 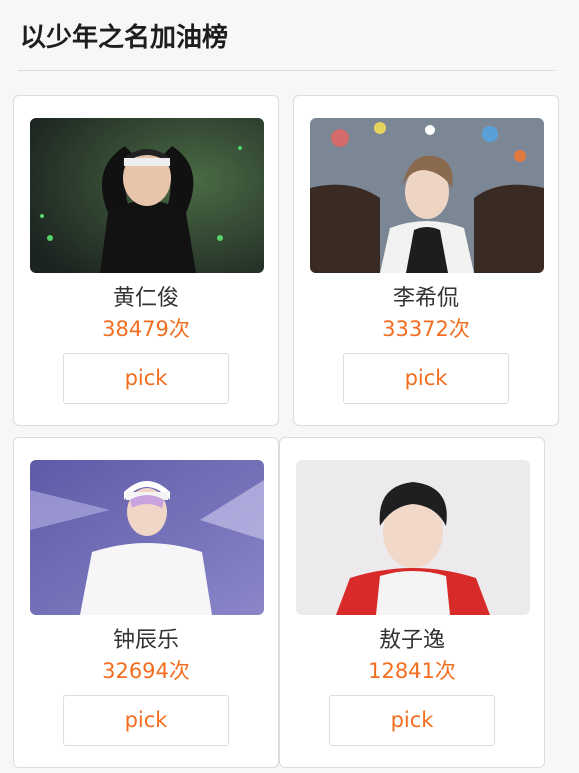 I want to click on page-title: 以少年之名加油榜, so click(x=124, y=38).